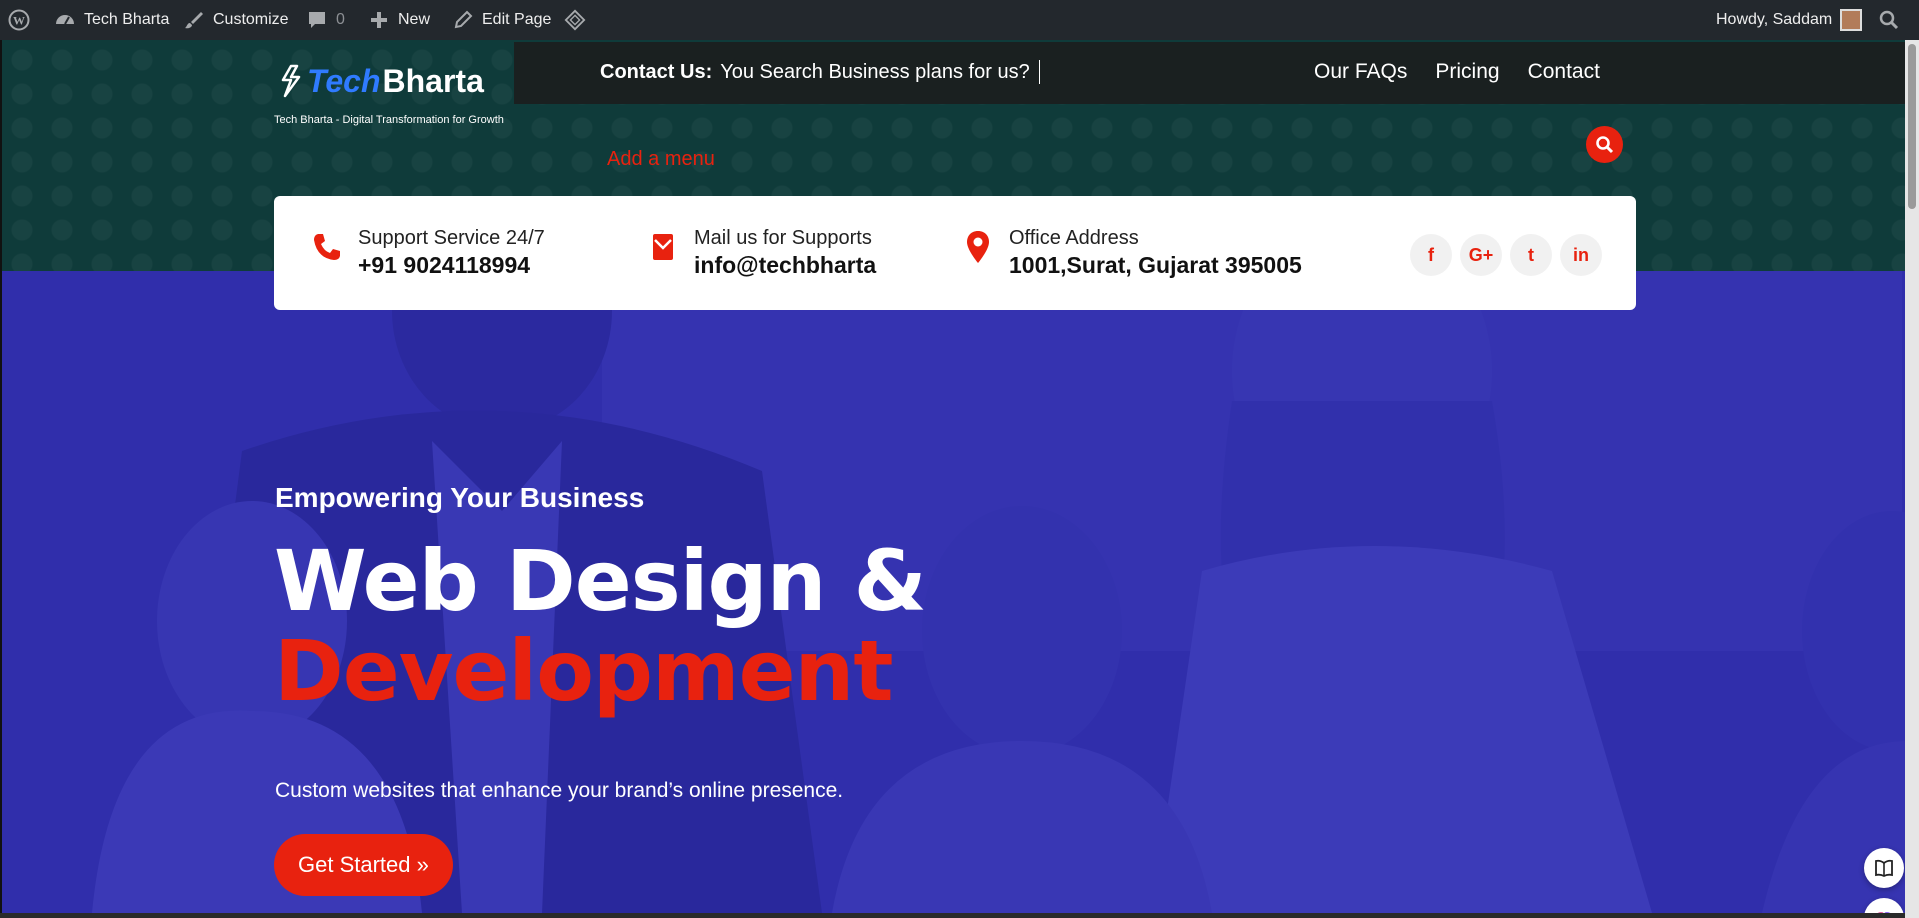 This screenshot has width=1919, height=918. I want to click on logo-text-tech: Tech, so click(344, 80).